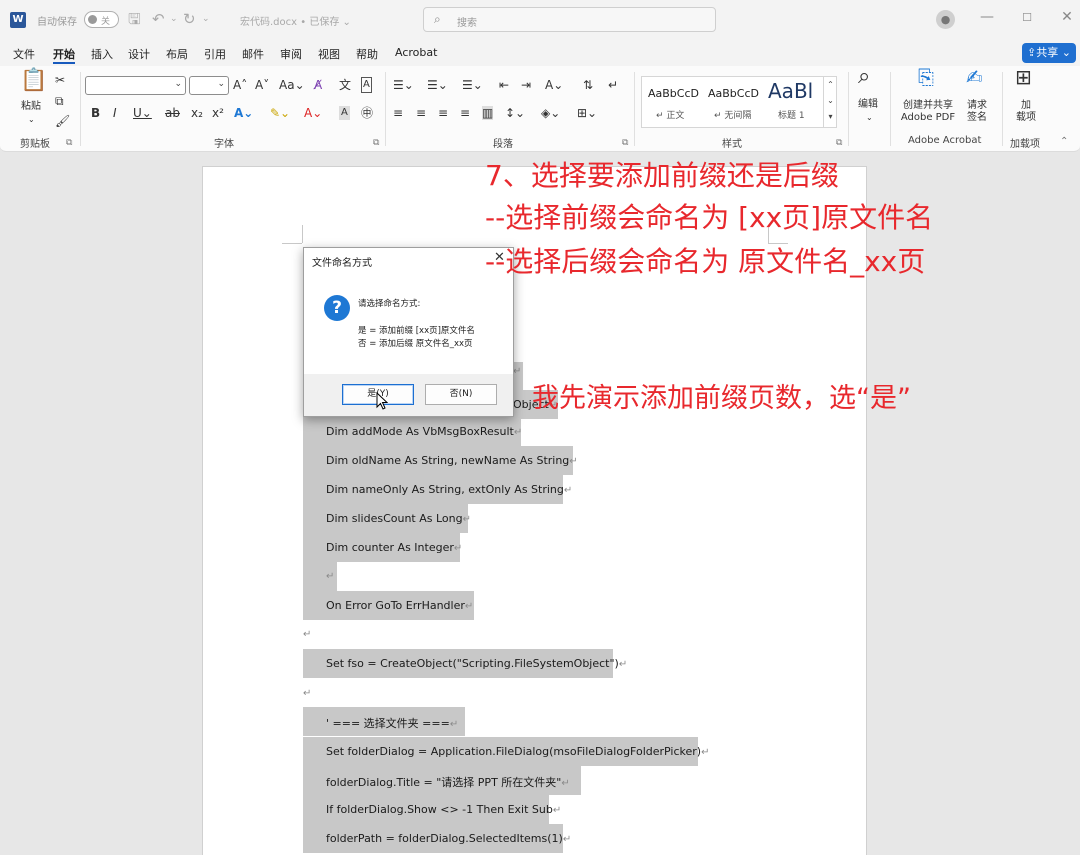  I want to click on numbering-icon: ☰⌄, so click(437, 85).